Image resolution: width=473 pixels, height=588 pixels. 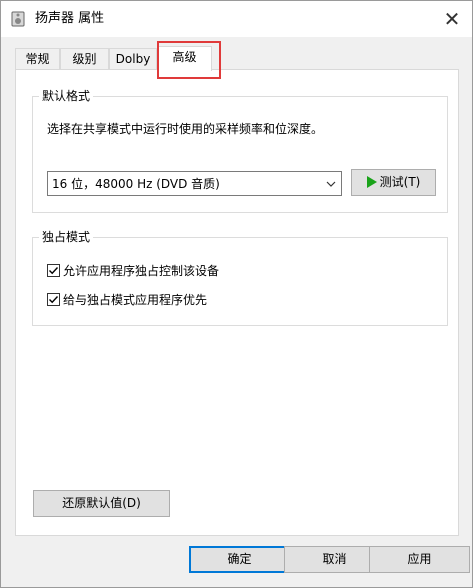 I want to click on play-icon, so click(x=371, y=181).